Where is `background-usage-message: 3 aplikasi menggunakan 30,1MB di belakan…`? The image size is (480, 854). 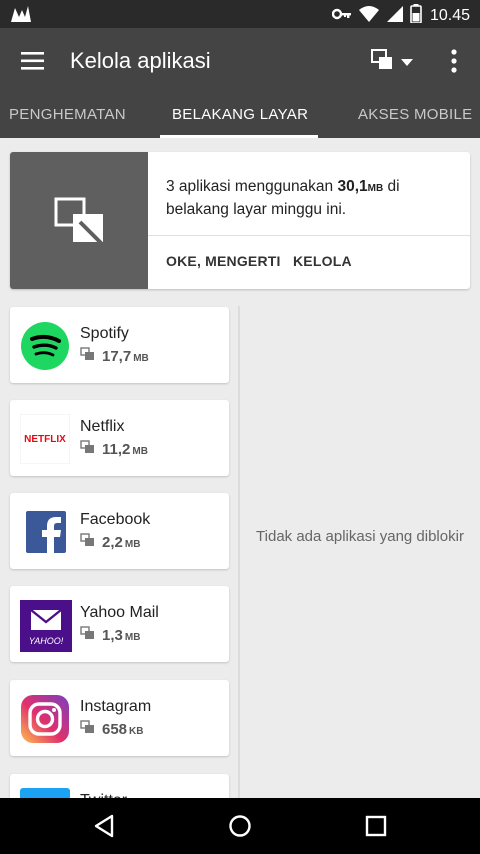
background-usage-message: 3 aplikasi menggunakan 30,1MB di belakan… is located at coordinates (311, 198).